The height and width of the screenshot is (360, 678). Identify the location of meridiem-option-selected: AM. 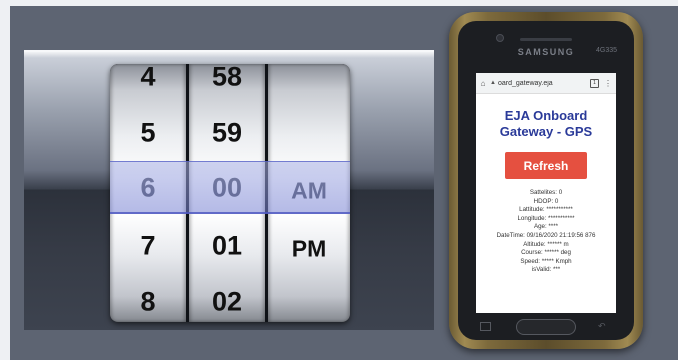
(309, 191).